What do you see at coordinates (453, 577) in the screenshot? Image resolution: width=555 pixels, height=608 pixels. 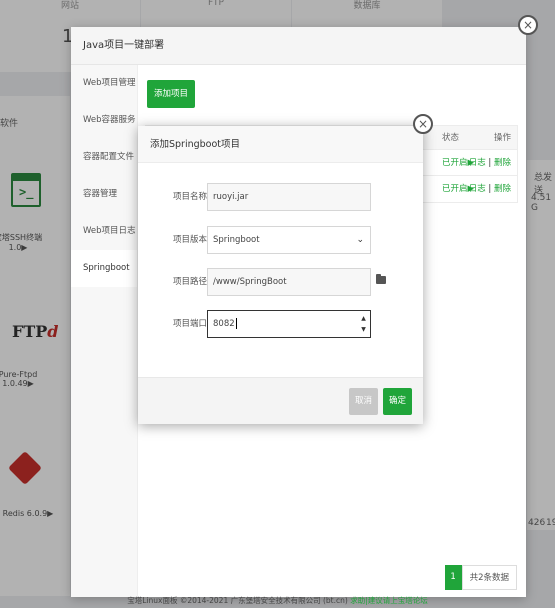 I see `page-number-button: 1` at bounding box center [453, 577].